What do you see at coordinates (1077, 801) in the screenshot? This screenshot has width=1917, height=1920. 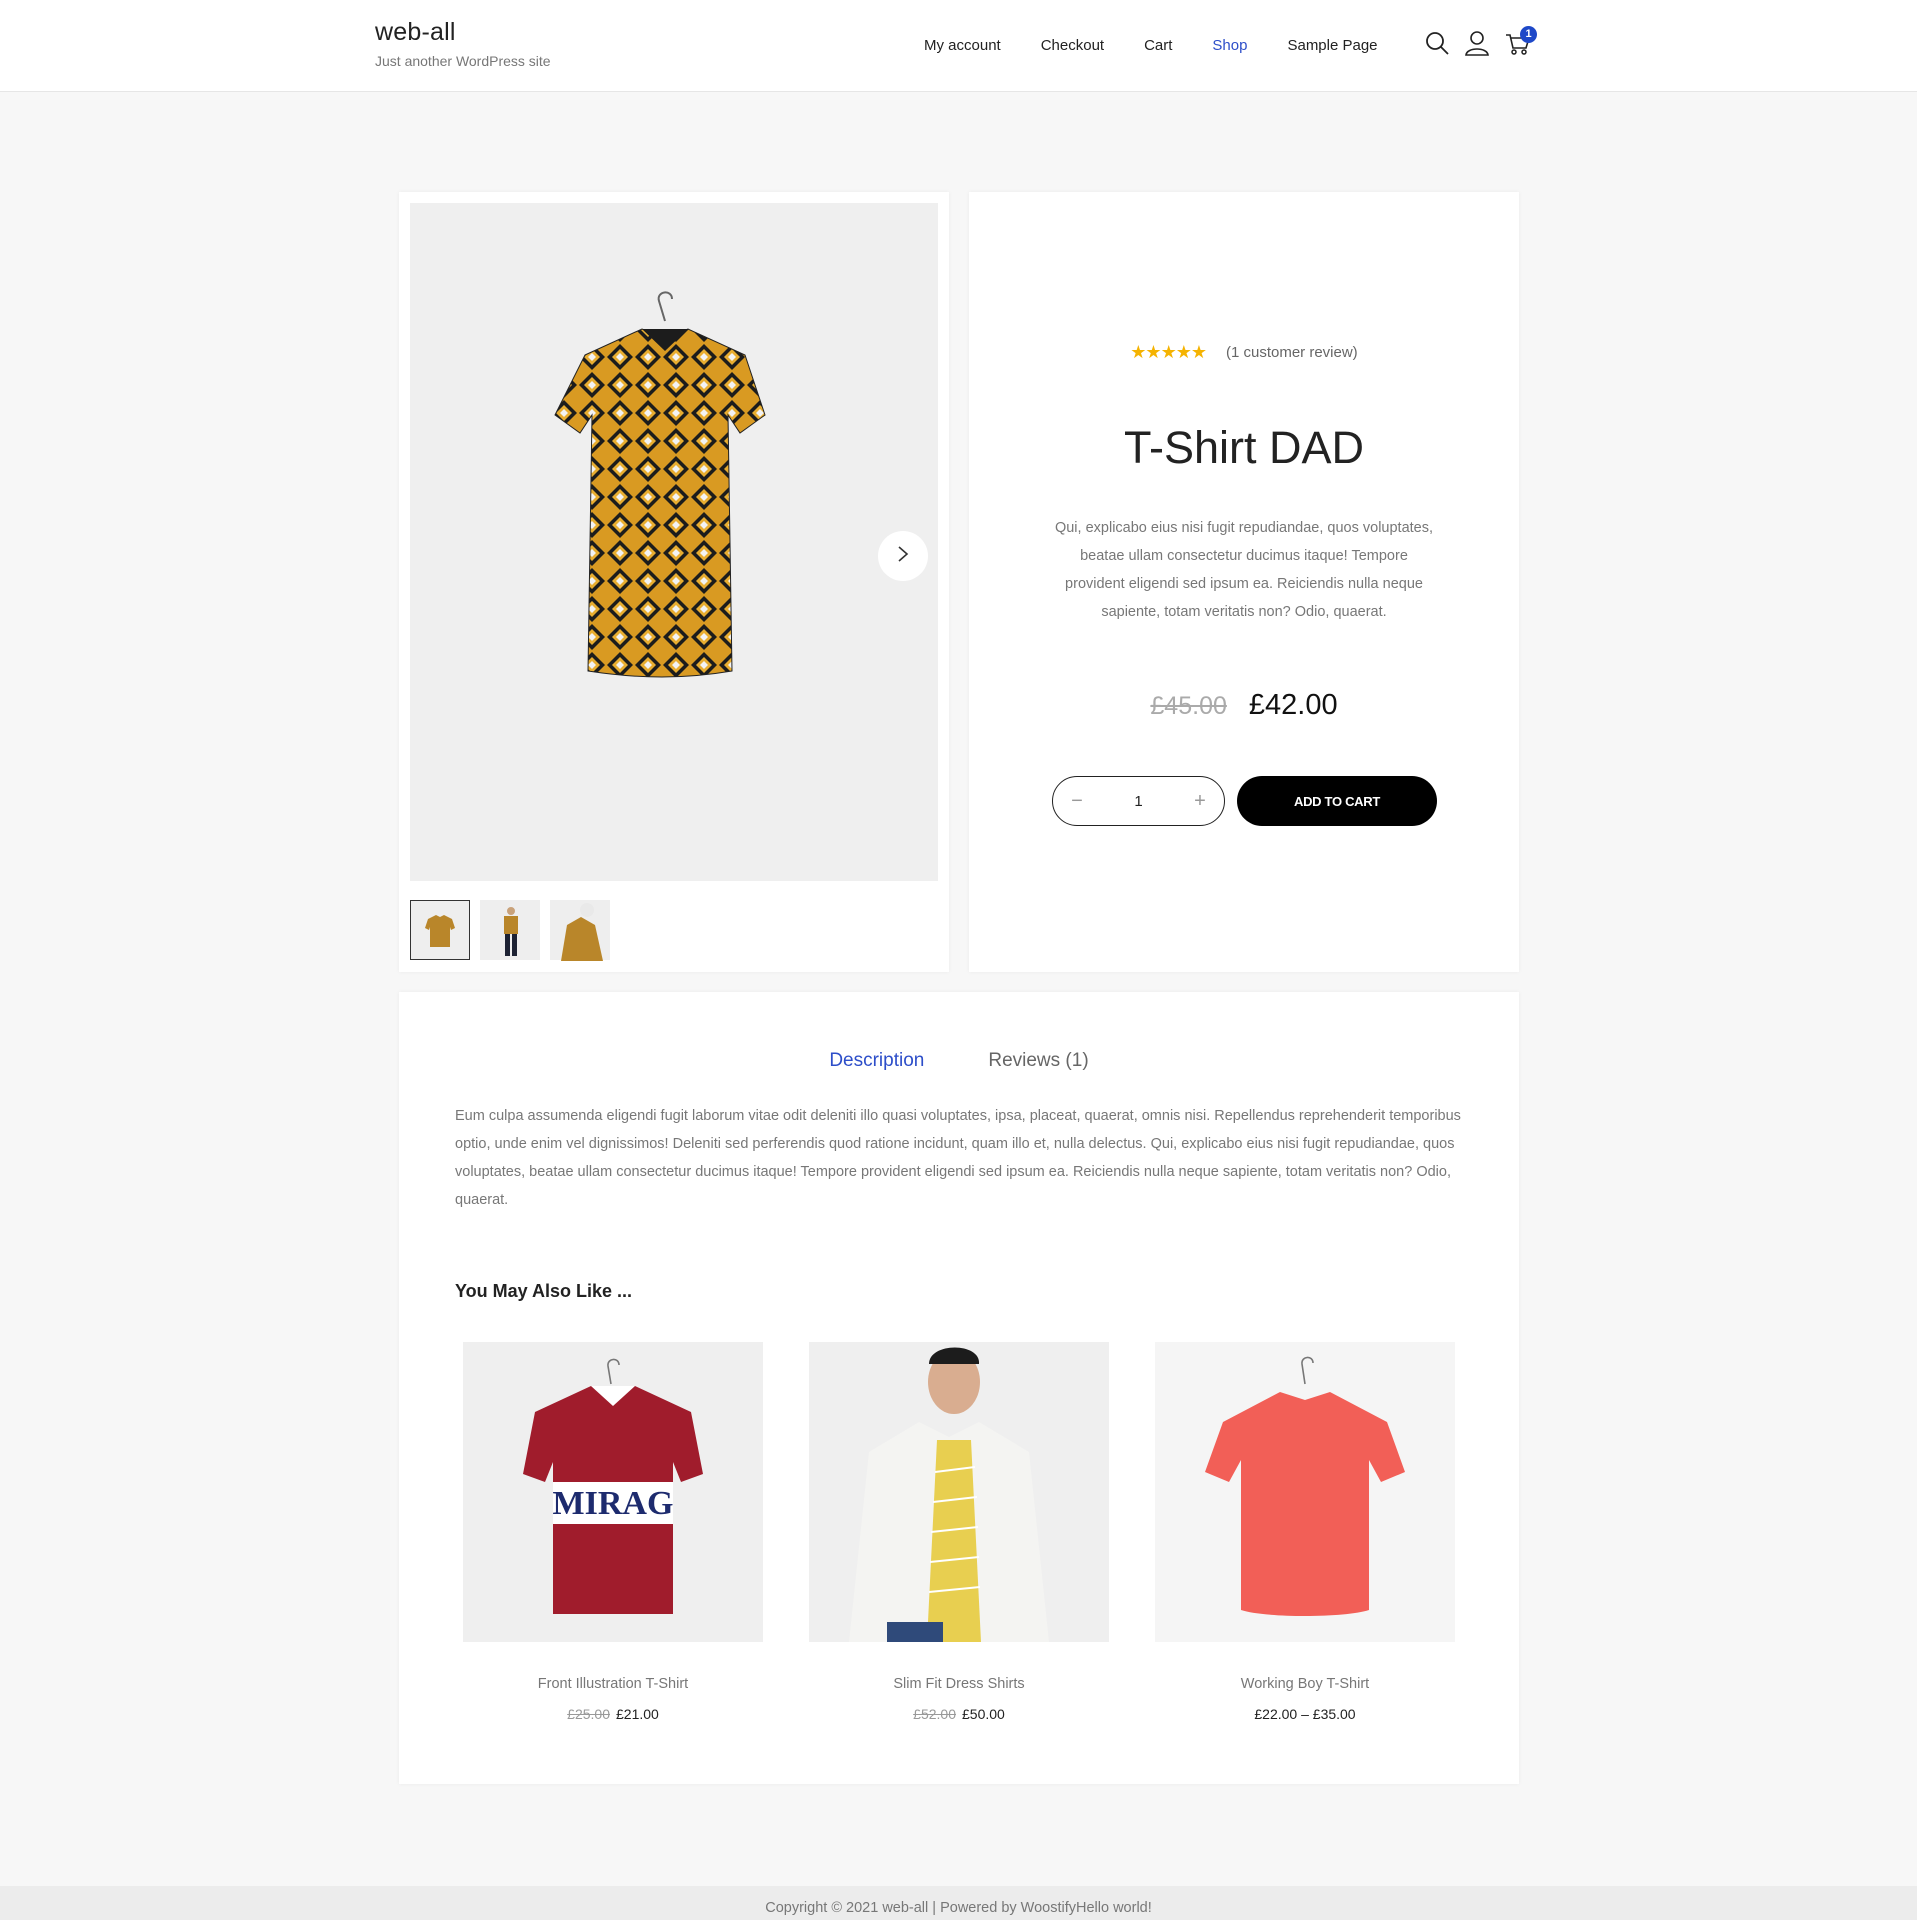 I see `minus-icon: −` at bounding box center [1077, 801].